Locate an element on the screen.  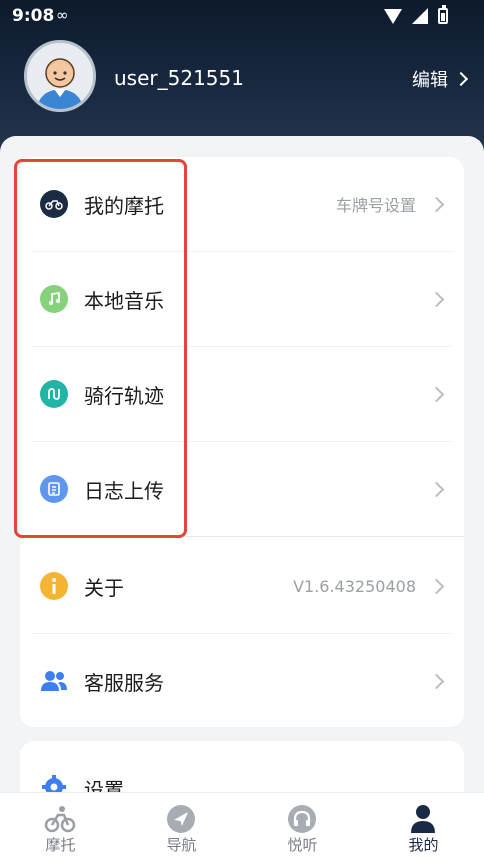
group-divider is located at coordinates (324, 536).